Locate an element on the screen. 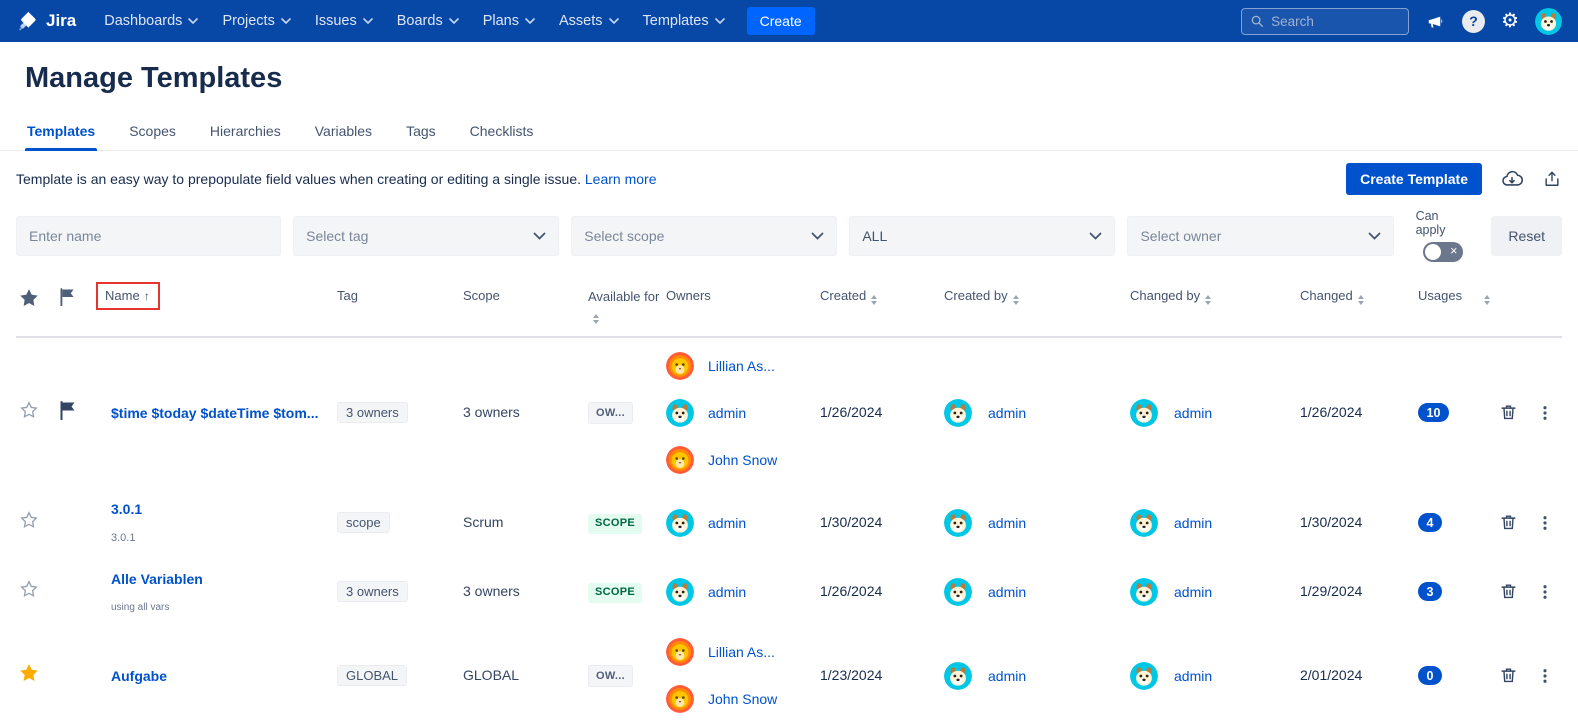 This screenshot has width=1578, height=720. template-name-link: Aufgabe is located at coordinates (224, 676).